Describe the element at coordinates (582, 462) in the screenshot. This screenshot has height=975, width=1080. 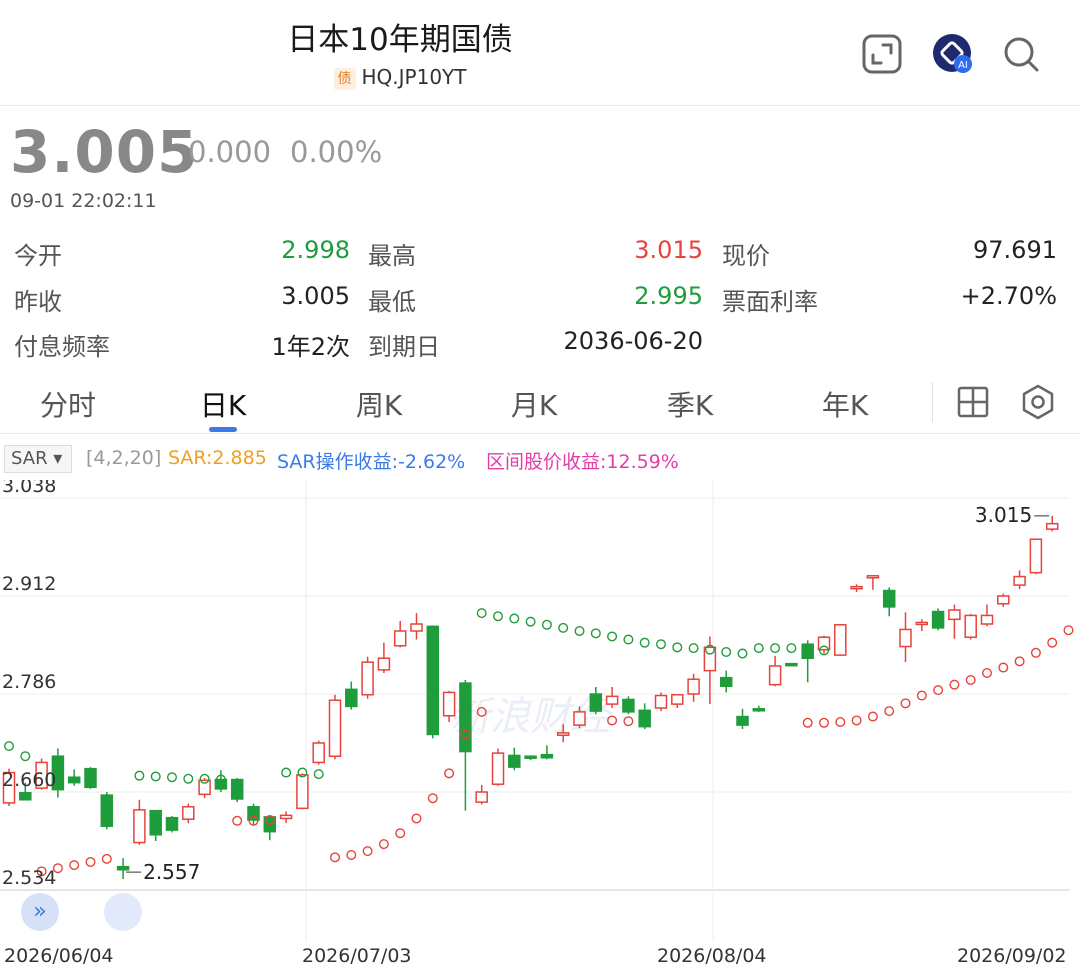
I see `indicator-range-return: 区间股价收益:12.59%` at that location.